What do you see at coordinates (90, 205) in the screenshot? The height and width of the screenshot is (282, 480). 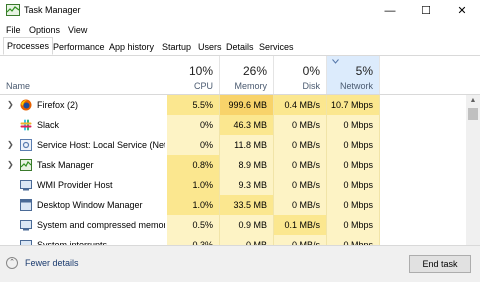 I see `process-name: Desktop Window Manager` at bounding box center [90, 205].